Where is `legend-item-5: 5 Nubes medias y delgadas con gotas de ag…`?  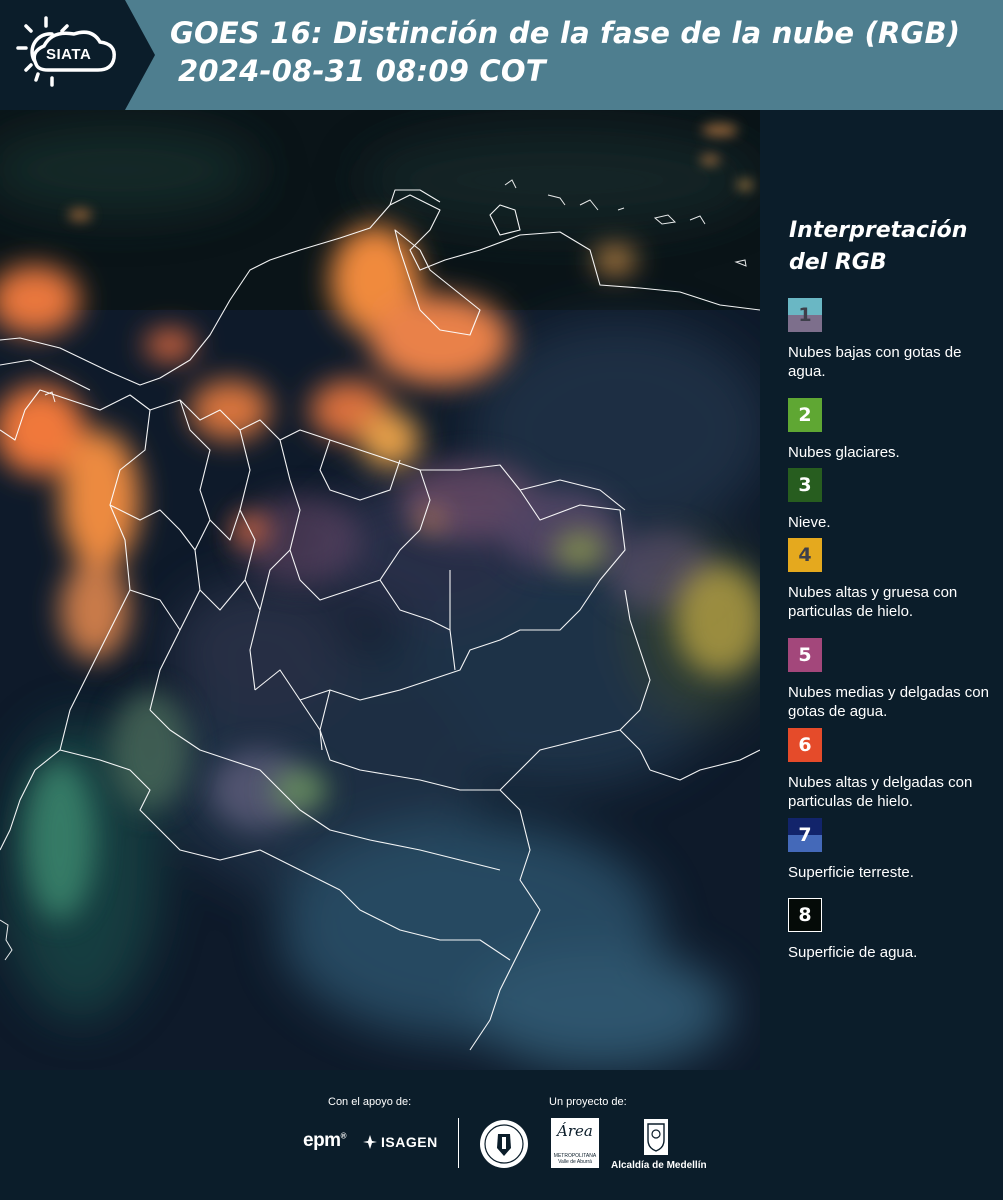 legend-item-5: 5 Nubes medias y delgadas con gotas de ag… is located at coordinates (895, 679).